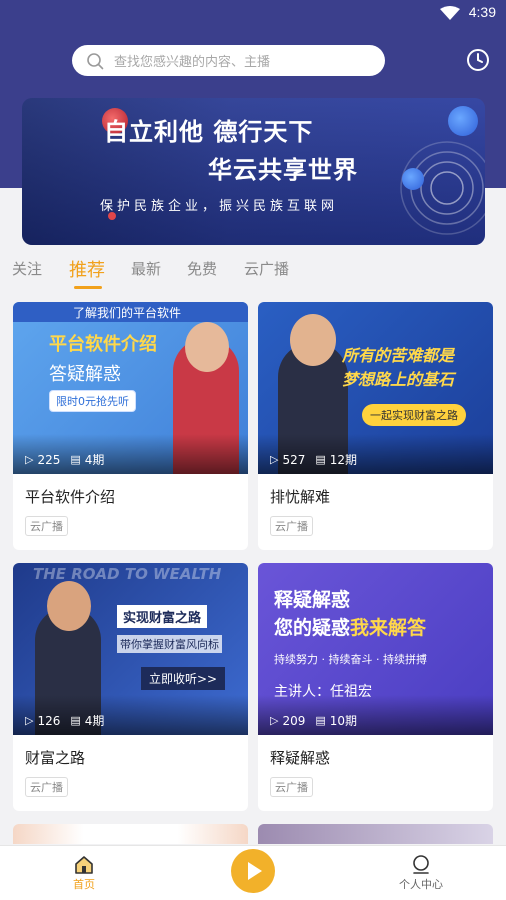  Describe the element at coordinates (162, 616) in the screenshot. I see `thumb-box: 实现财富之路` at that location.